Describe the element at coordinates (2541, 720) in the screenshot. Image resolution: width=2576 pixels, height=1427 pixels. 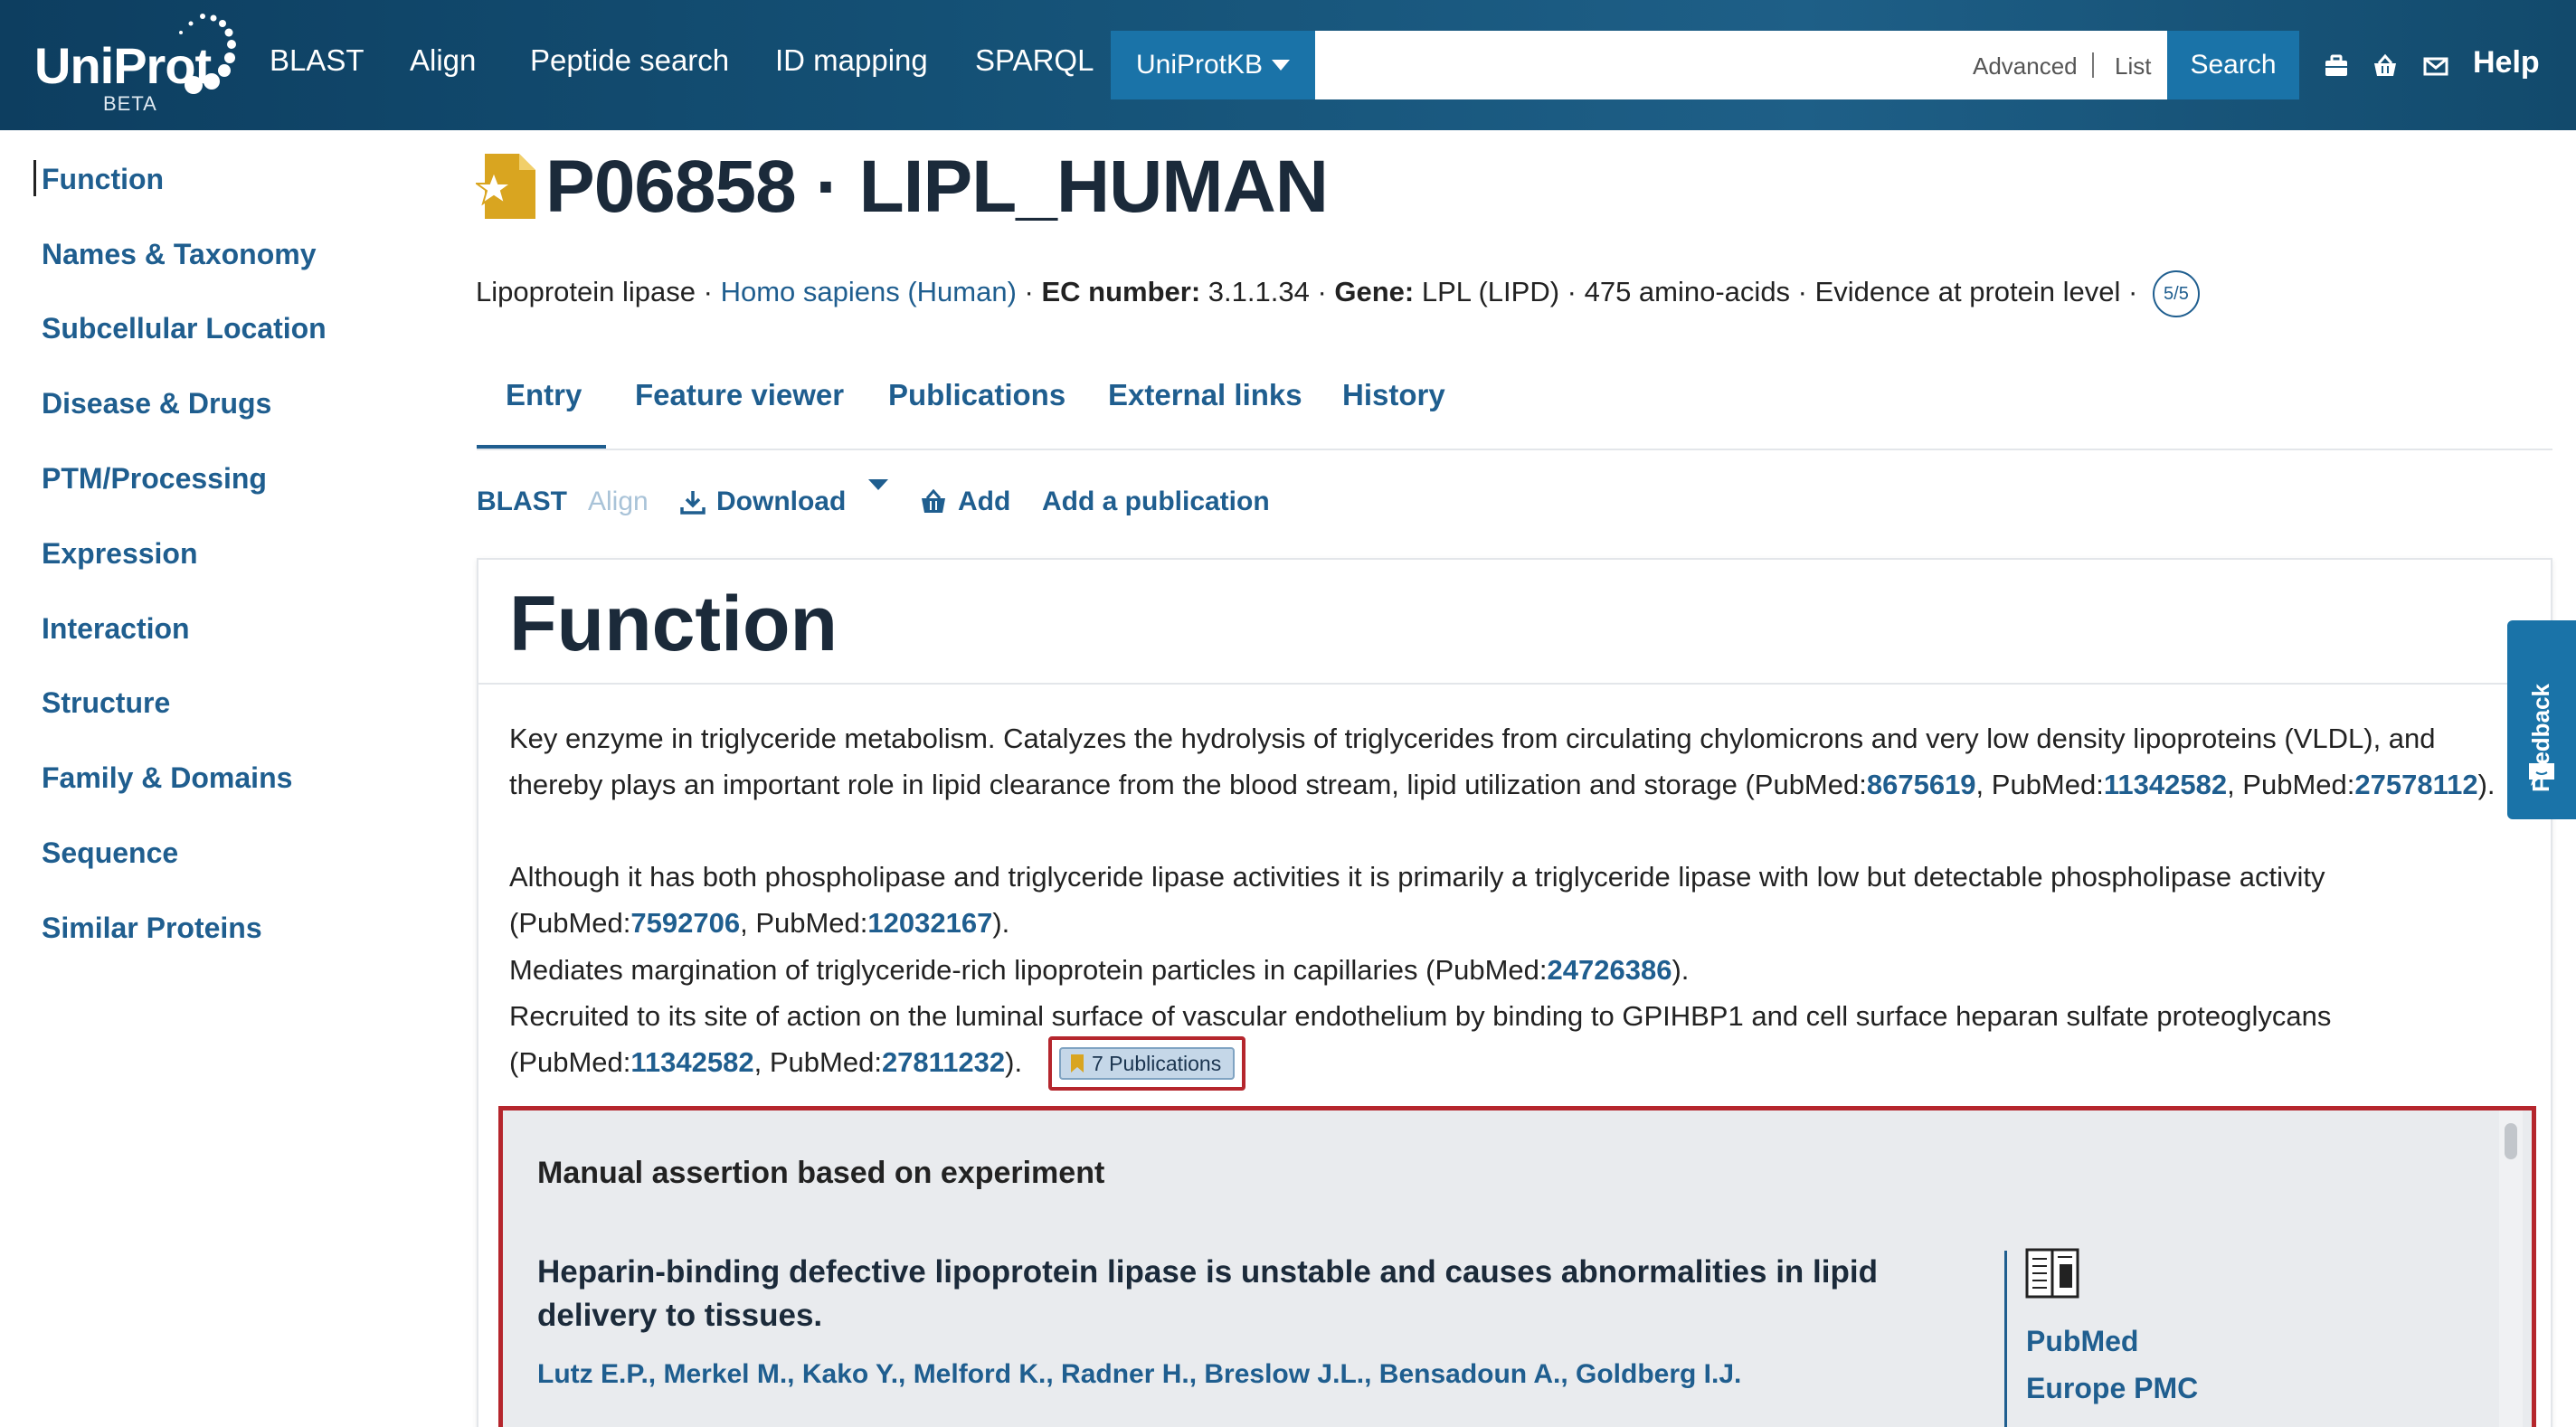
I see `feedback-tab: Feedback` at that location.